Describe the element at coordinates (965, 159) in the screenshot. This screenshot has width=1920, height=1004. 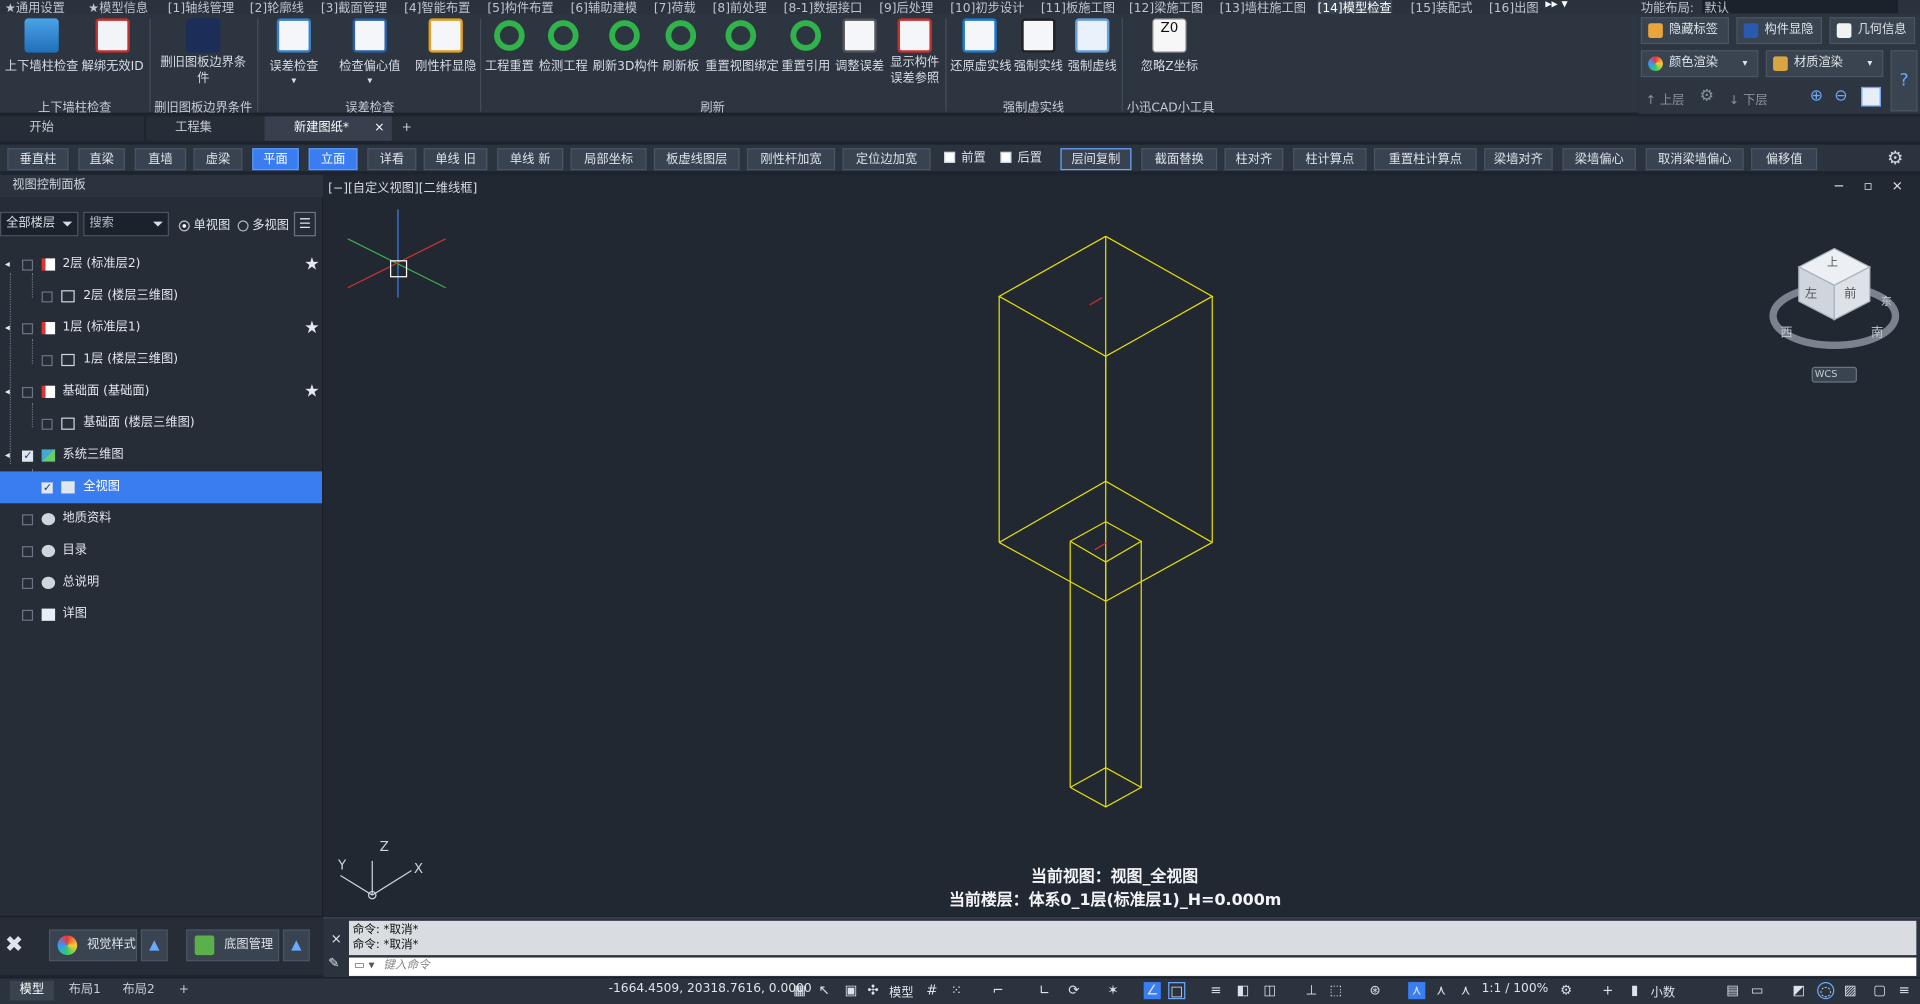
I see `bring-front-button: 前置` at that location.